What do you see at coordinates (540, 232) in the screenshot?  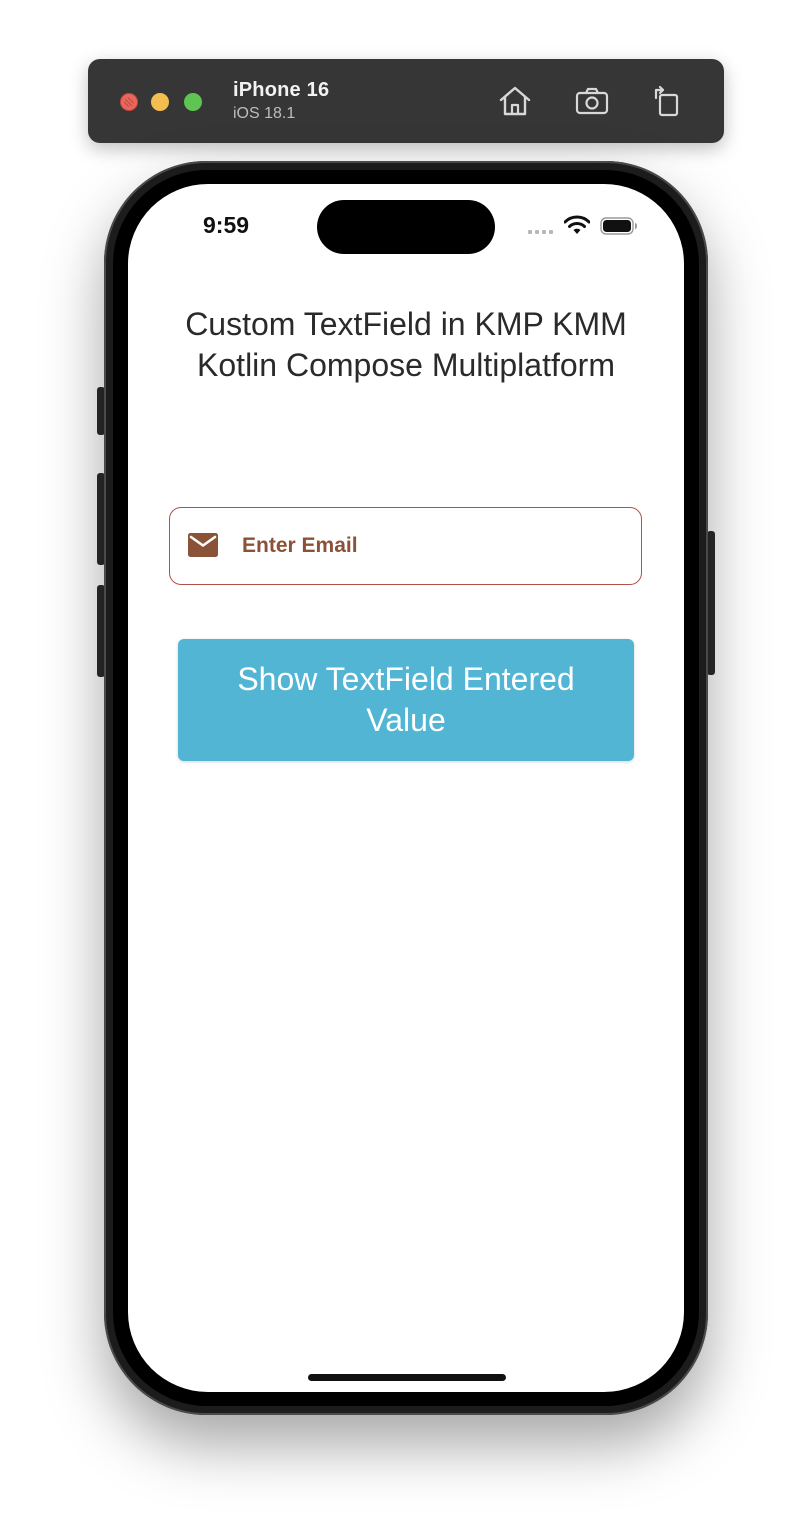 I see `cellular-signal-icon` at bounding box center [540, 232].